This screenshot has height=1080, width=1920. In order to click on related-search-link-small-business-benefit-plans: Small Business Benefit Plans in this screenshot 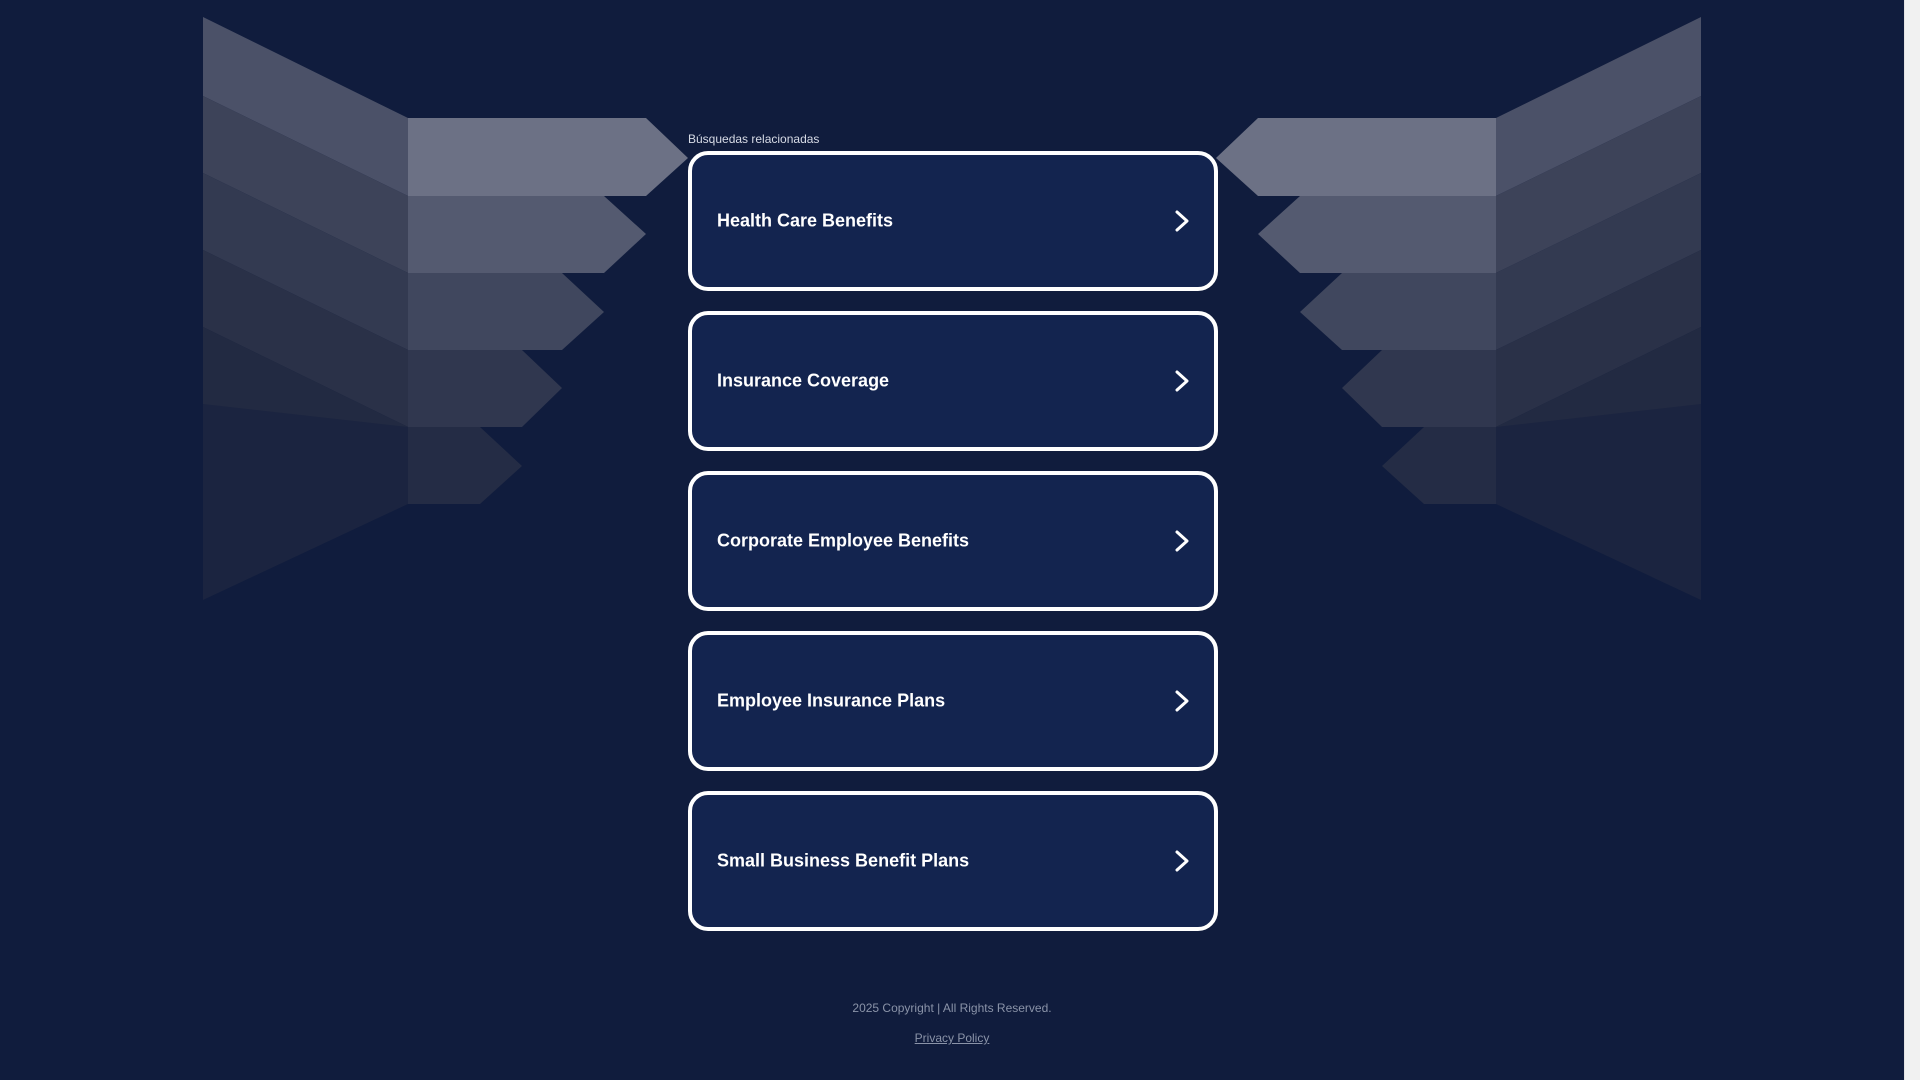, I will do `click(953, 861)`.